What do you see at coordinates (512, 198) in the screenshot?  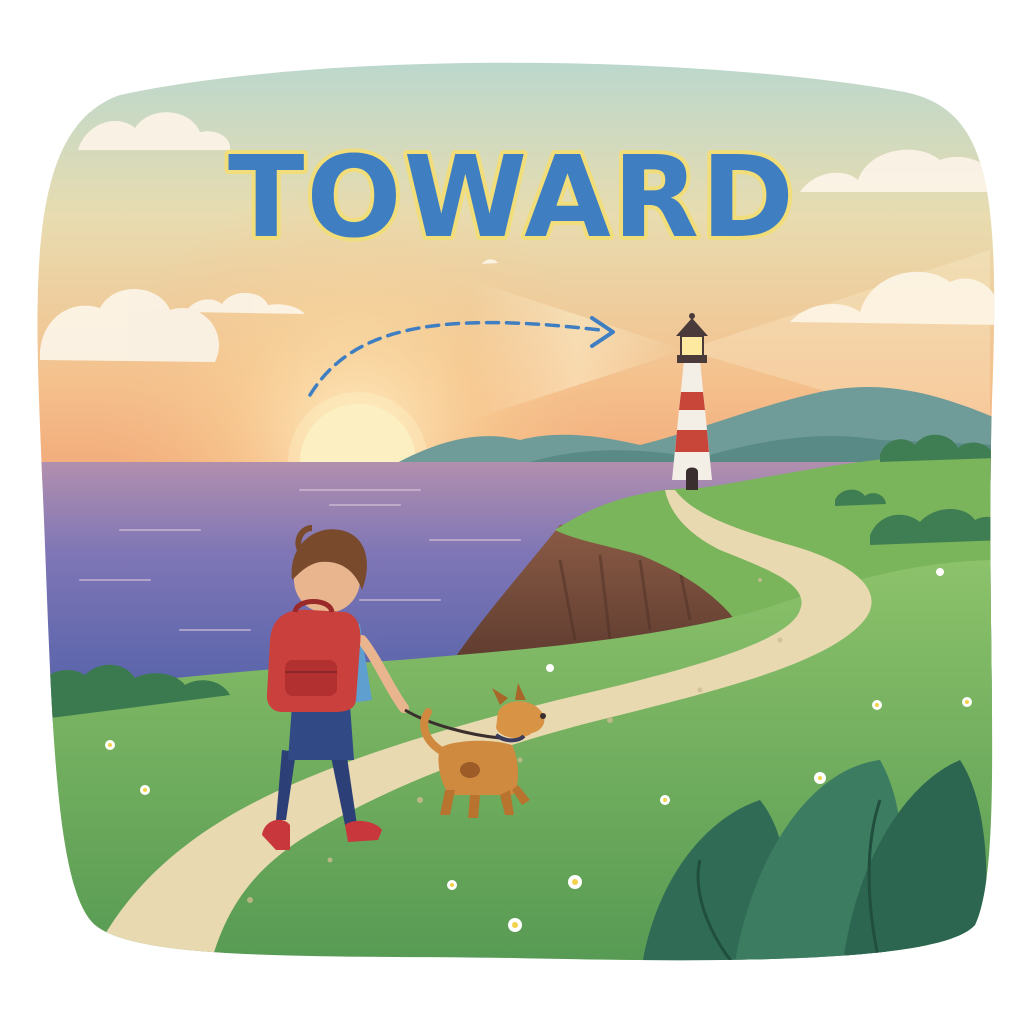 I see `page-title: TOWARD` at bounding box center [512, 198].